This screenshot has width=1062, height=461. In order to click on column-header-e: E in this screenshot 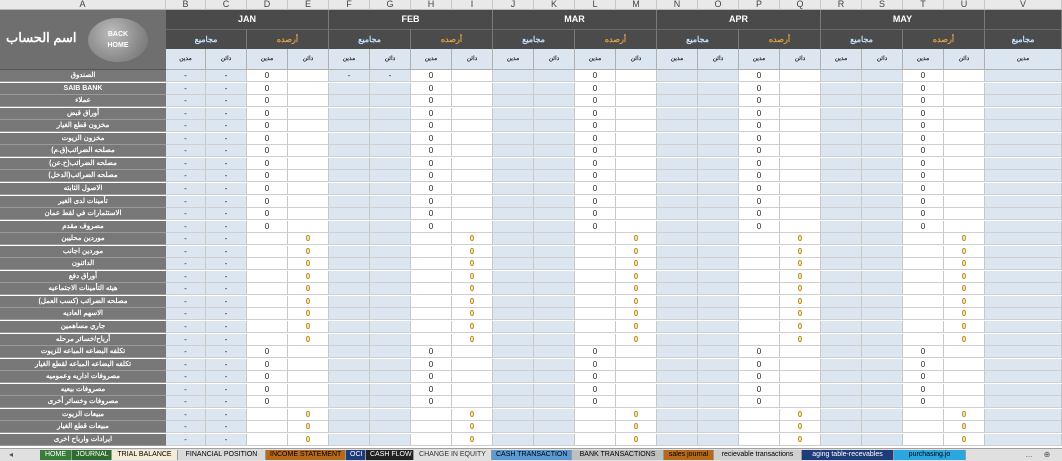, I will do `click(308, 5)`.